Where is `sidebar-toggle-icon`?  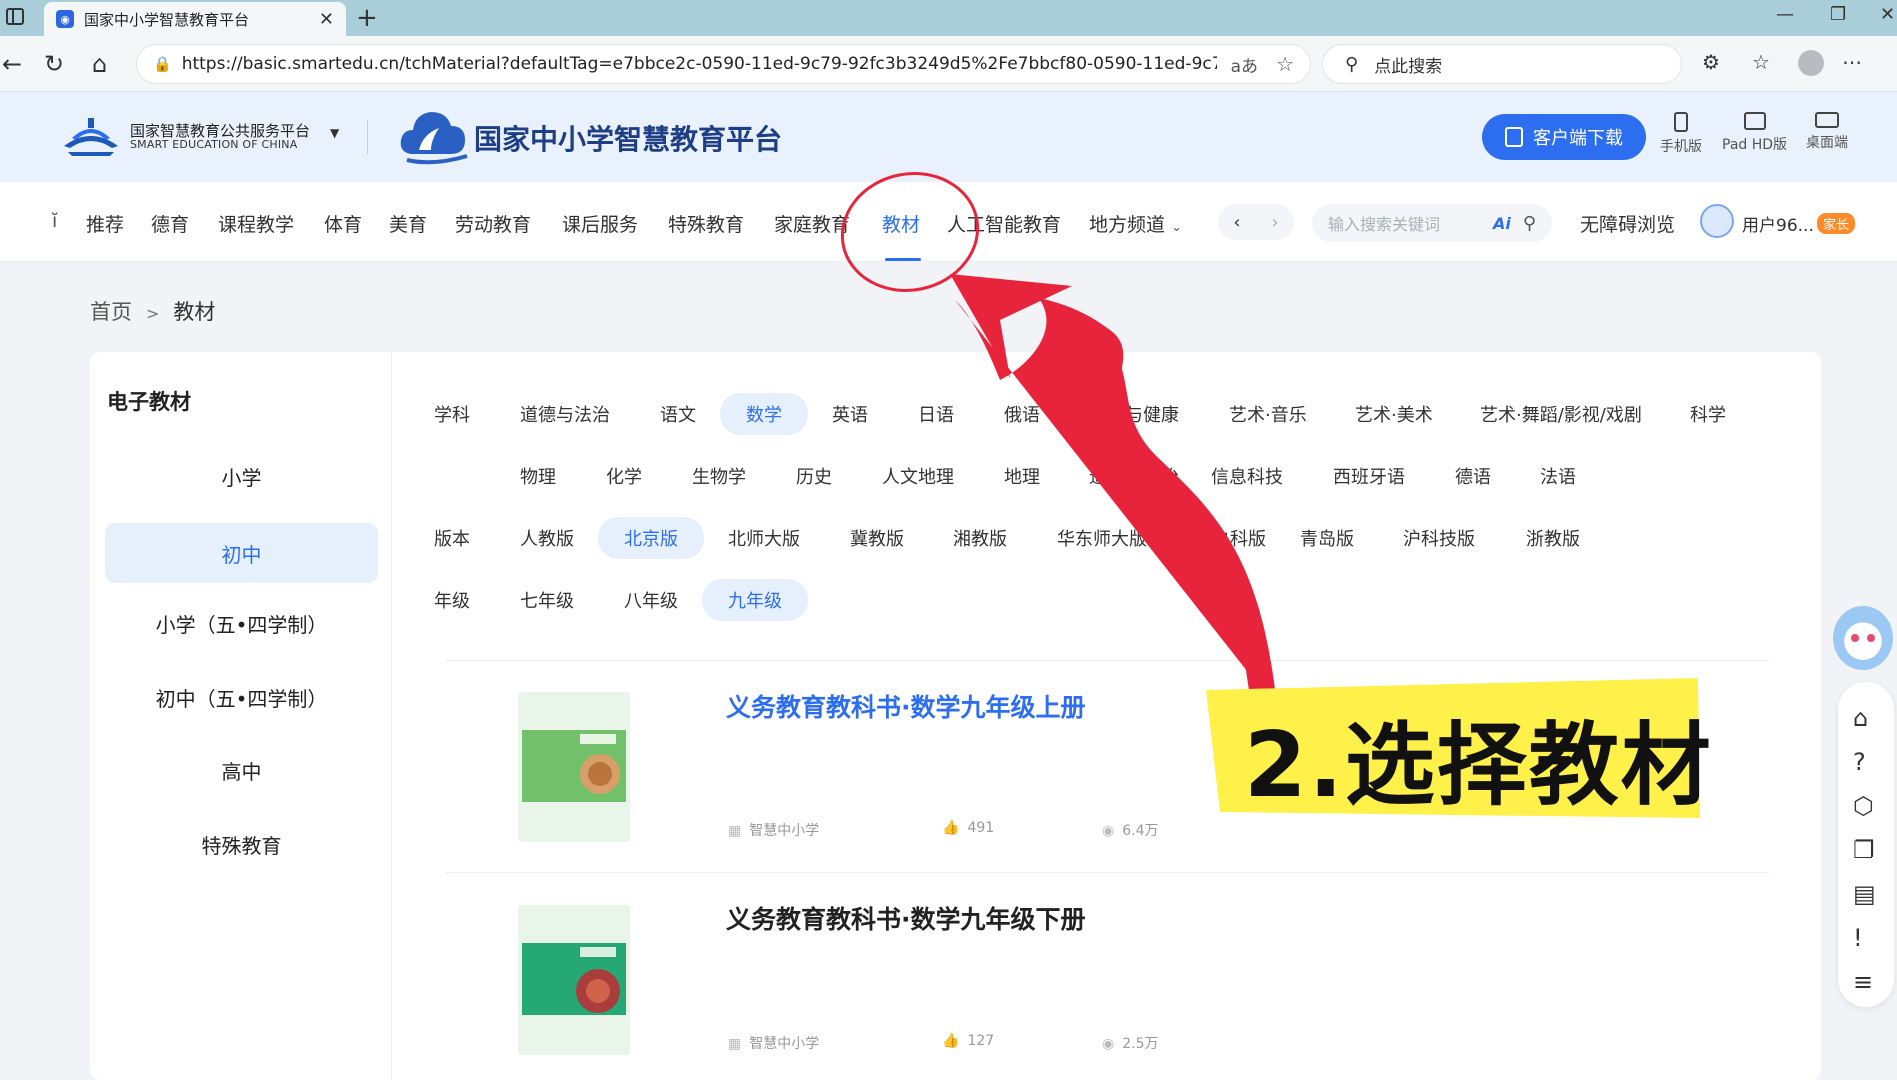 sidebar-toggle-icon is located at coordinates (15, 16).